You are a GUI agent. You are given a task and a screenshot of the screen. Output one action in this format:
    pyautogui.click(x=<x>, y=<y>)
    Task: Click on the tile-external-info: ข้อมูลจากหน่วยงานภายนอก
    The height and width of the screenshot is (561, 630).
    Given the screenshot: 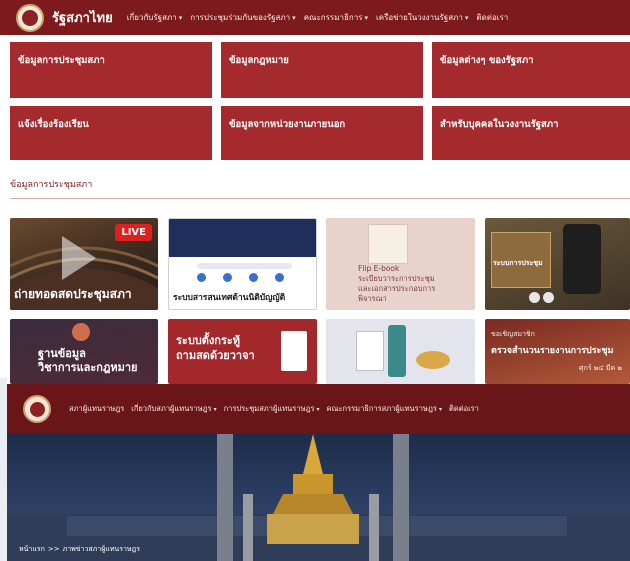 What is the action you would take?
    pyautogui.click(x=322, y=133)
    